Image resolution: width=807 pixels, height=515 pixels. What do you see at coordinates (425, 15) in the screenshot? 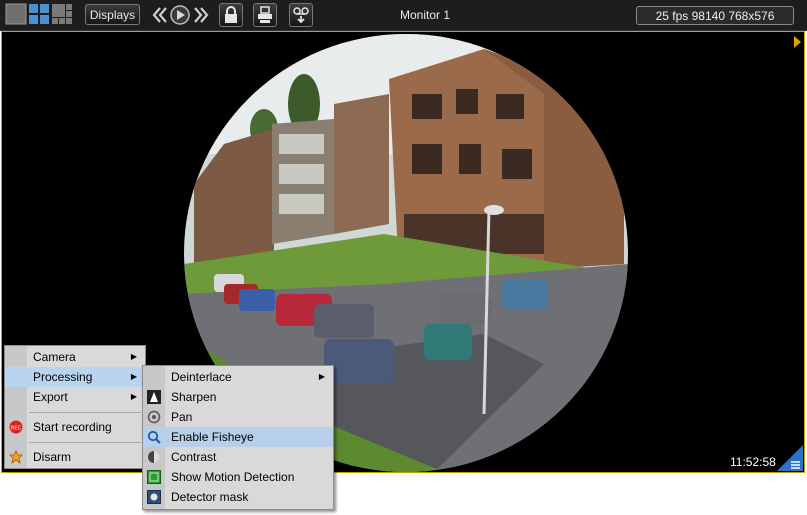
I see `monitor-title: Monitor 1` at bounding box center [425, 15].